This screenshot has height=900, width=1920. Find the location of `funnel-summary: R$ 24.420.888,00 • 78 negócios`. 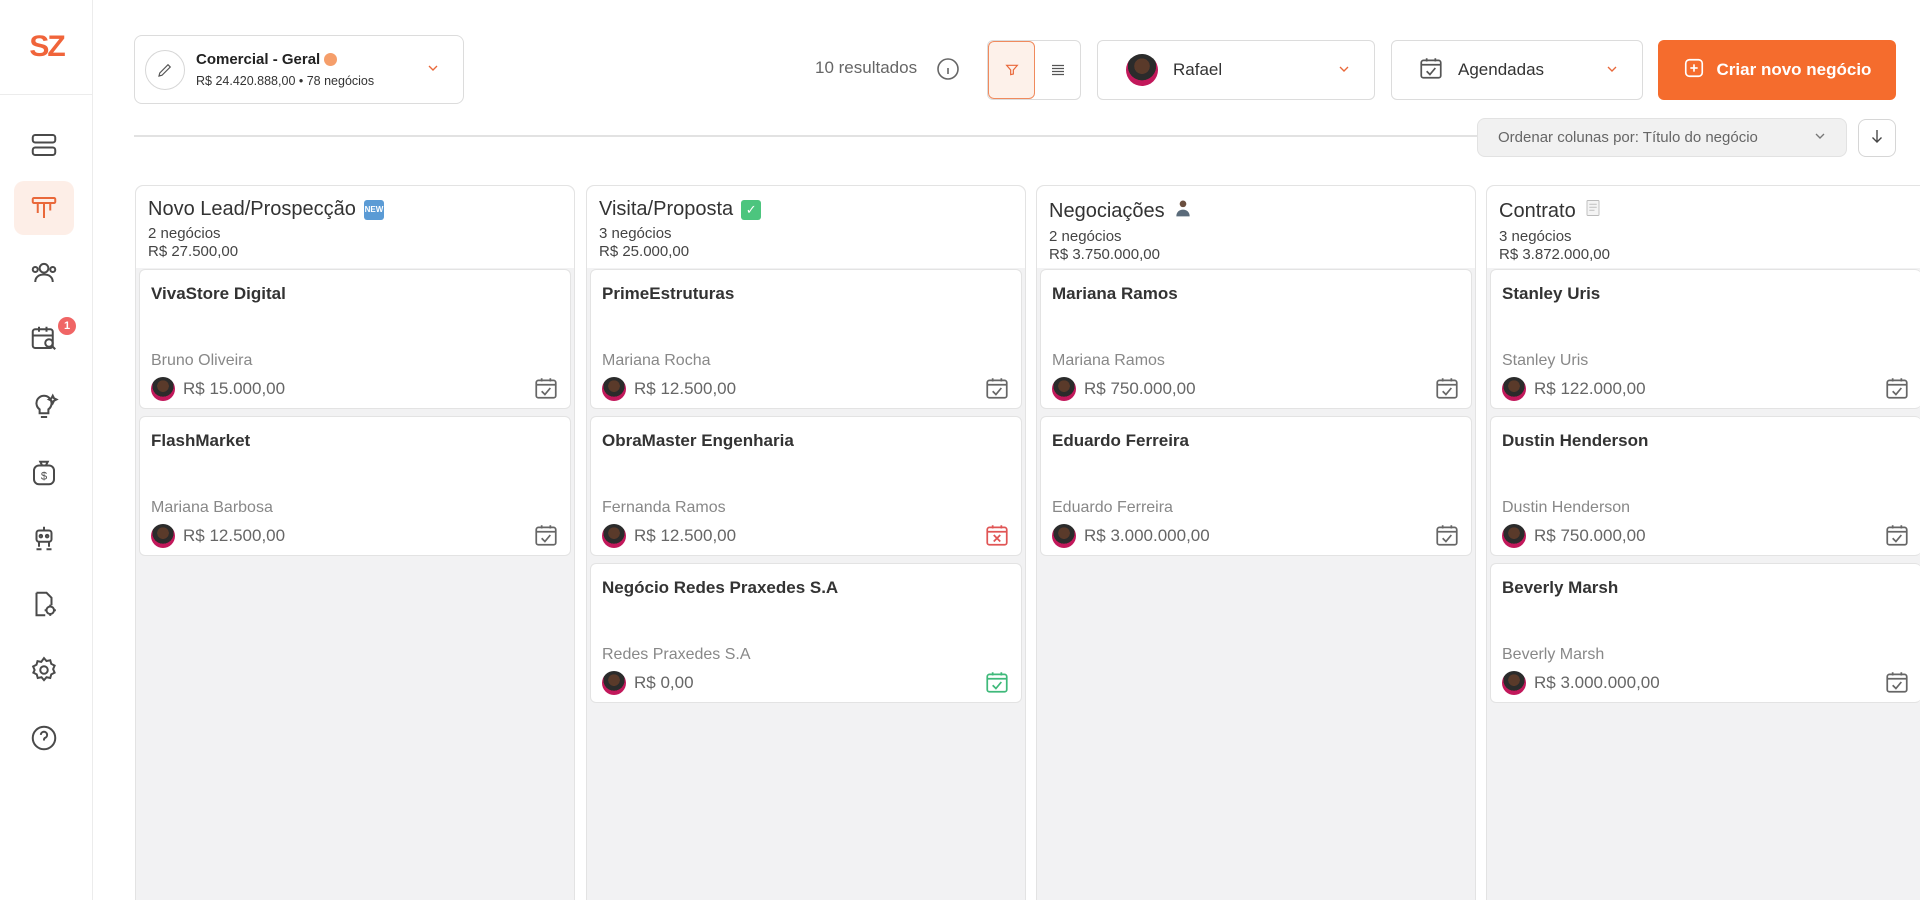

funnel-summary: R$ 24.420.888,00 • 78 negócios is located at coordinates (285, 81).